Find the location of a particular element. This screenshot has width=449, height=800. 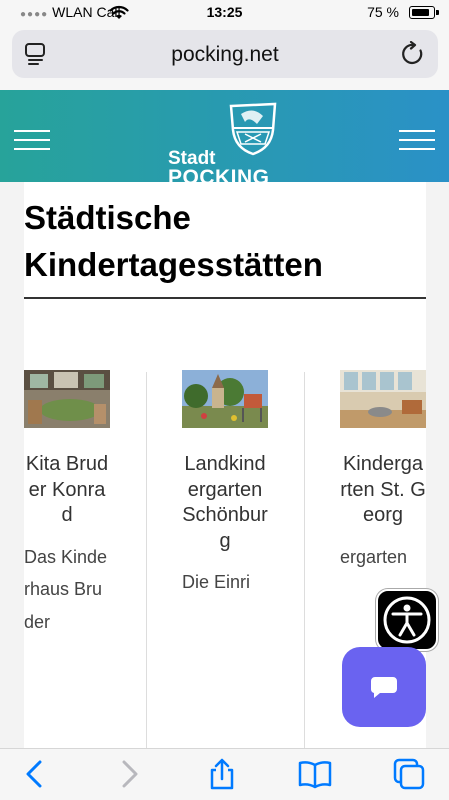

battery-icon is located at coordinates (424, 12).